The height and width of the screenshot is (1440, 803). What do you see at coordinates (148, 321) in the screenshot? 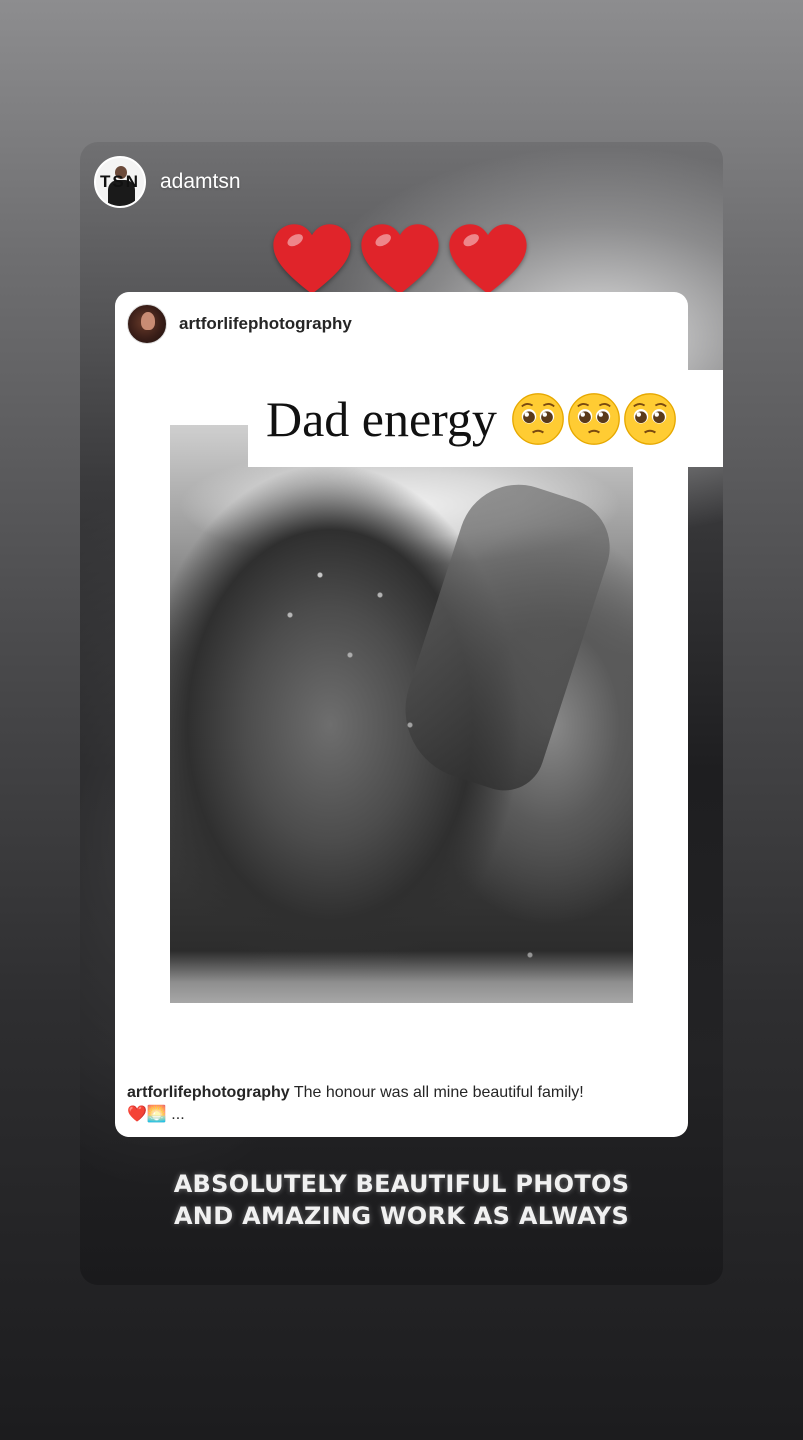
I see `avatar-figure` at bounding box center [148, 321].